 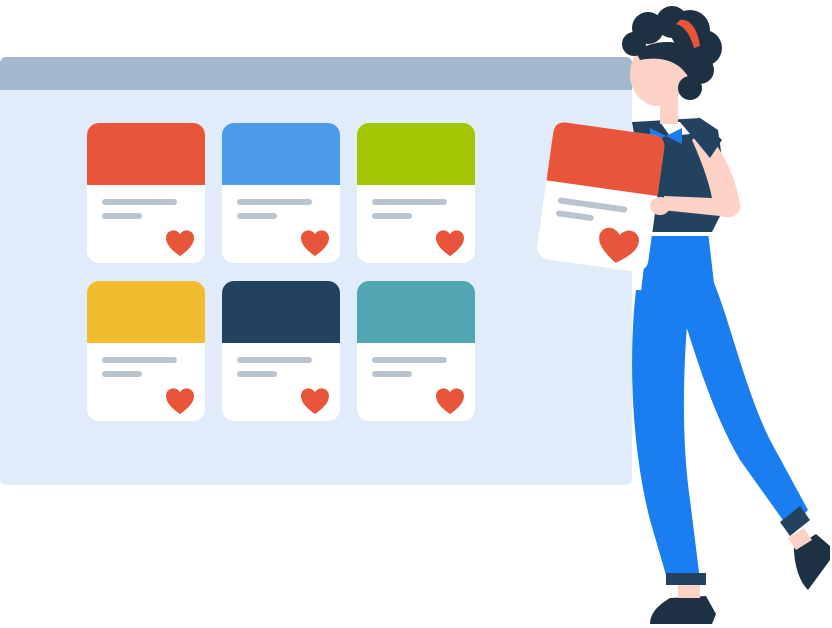 What do you see at coordinates (678, 266) in the screenshot?
I see `jeans-hips` at bounding box center [678, 266].